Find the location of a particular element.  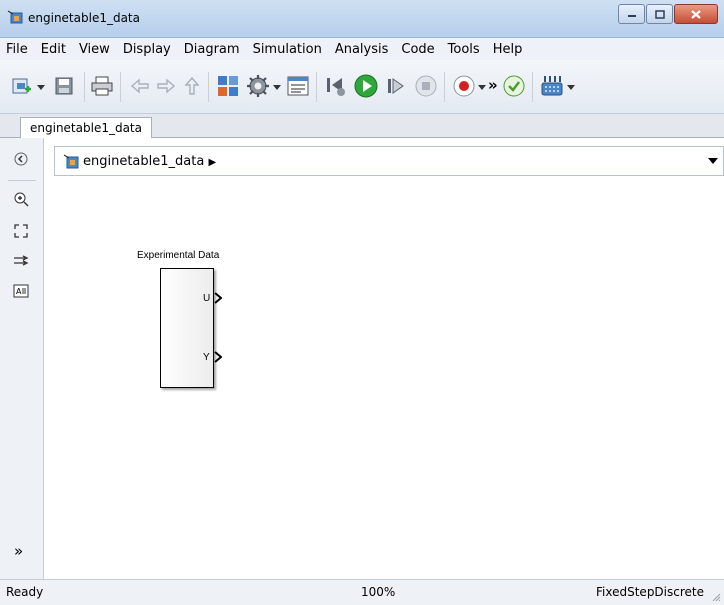

fit-view-button is located at coordinates (21, 231).